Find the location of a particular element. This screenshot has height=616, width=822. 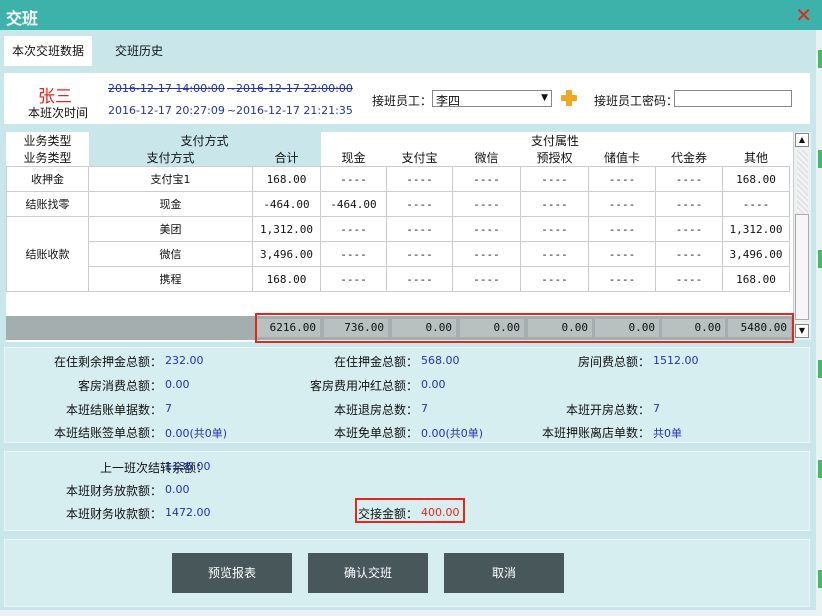

cancel-button: 取消 is located at coordinates (504, 573).